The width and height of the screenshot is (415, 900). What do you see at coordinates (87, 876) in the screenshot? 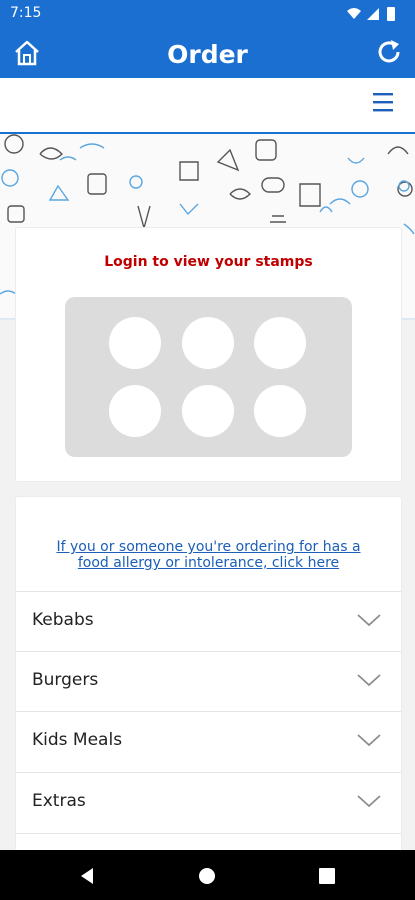
I see `back-icon` at bounding box center [87, 876].